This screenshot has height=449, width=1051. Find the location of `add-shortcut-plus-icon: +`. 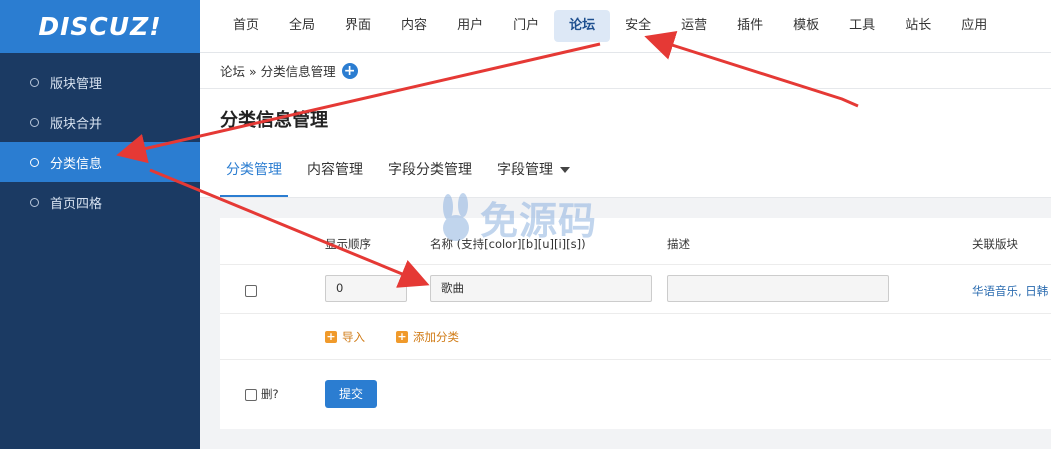

add-shortcut-plus-icon: + is located at coordinates (349, 70).